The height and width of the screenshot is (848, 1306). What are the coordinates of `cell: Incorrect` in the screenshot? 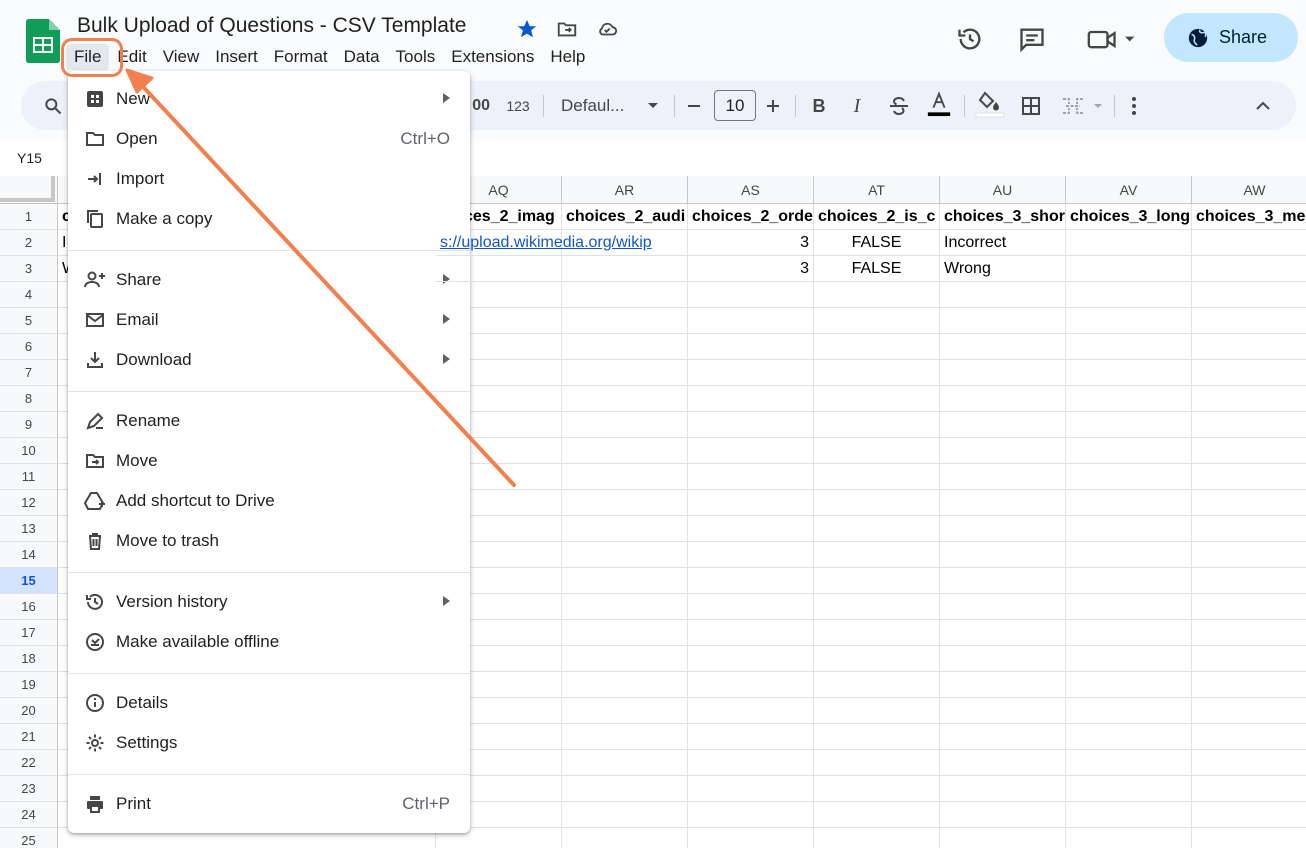 It's located at (1003, 243).